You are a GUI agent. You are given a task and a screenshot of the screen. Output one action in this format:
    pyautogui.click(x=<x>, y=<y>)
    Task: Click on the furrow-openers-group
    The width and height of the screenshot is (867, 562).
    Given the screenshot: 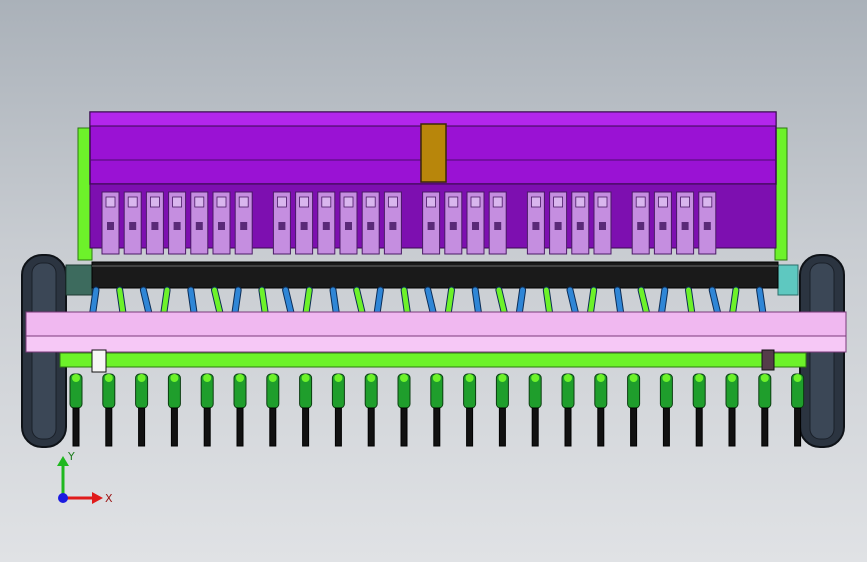 What is the action you would take?
    pyautogui.click(x=437, y=410)
    